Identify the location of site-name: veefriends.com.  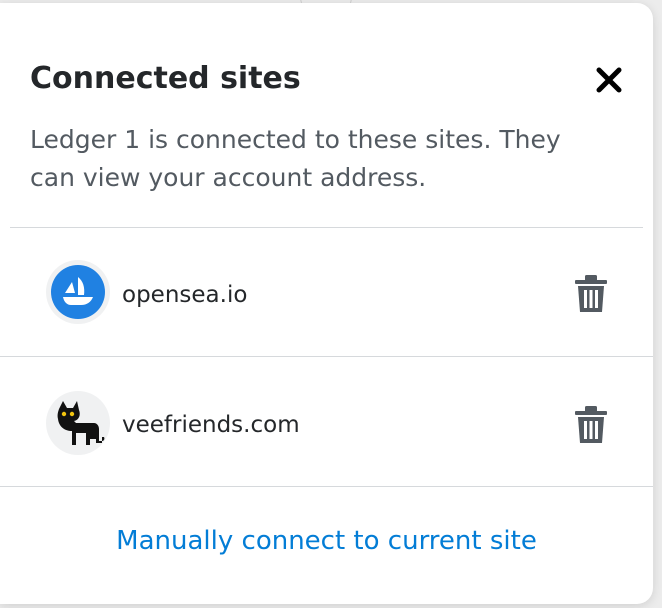
(211, 425).